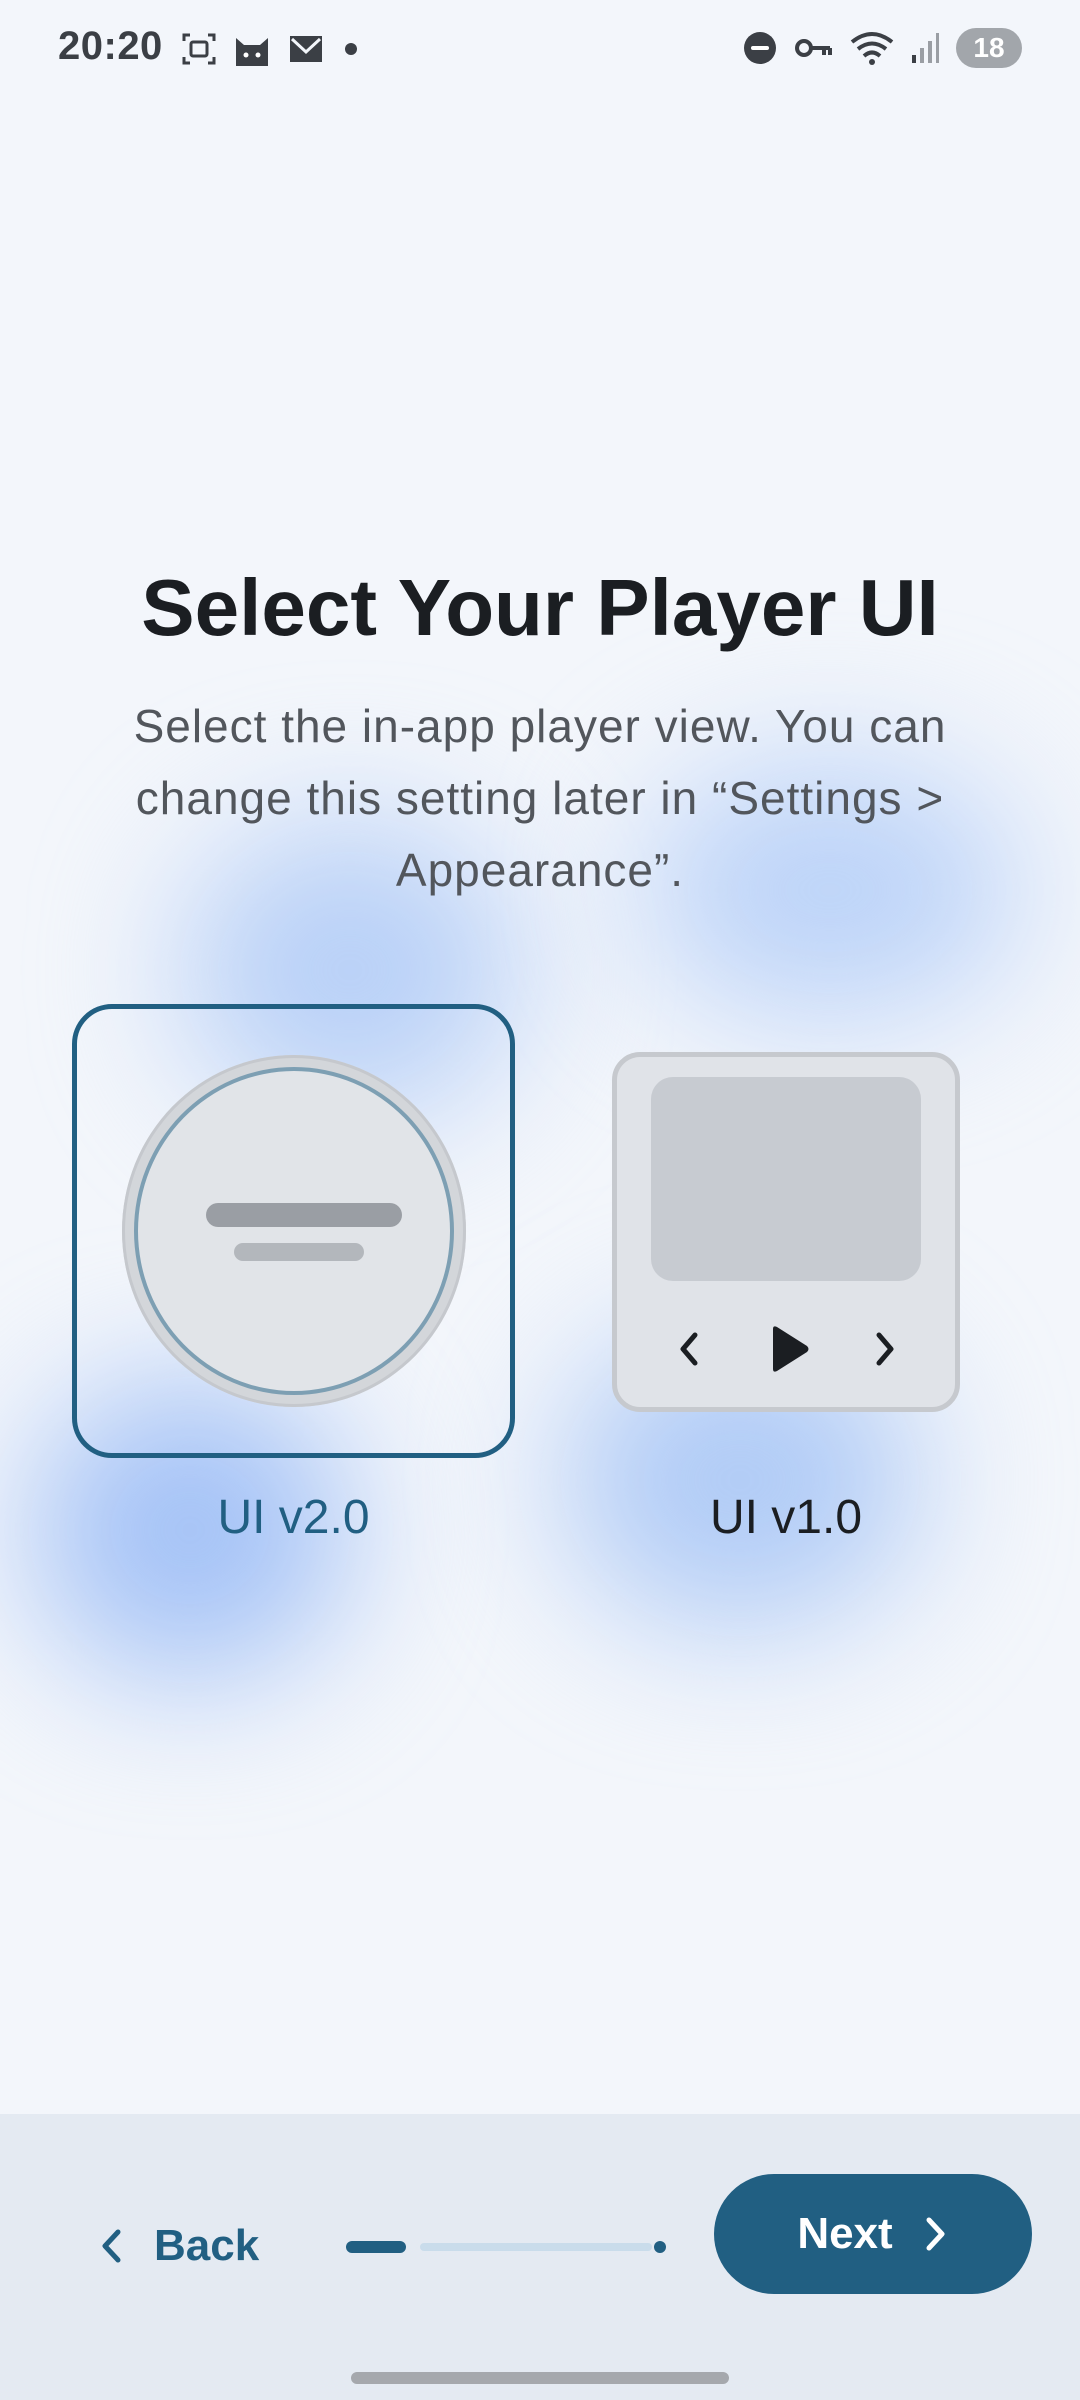 This screenshot has height=2400, width=1080. Describe the element at coordinates (813, 48) in the screenshot. I see `vpn-key-icon` at that location.